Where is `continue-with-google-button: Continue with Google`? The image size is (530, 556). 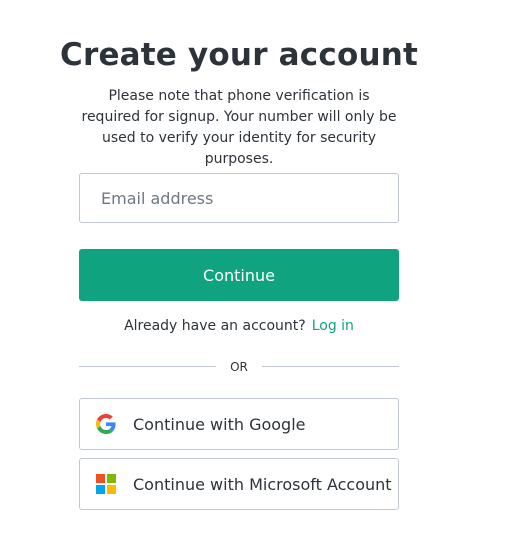 continue-with-google-button: Continue with Google is located at coordinates (239, 424).